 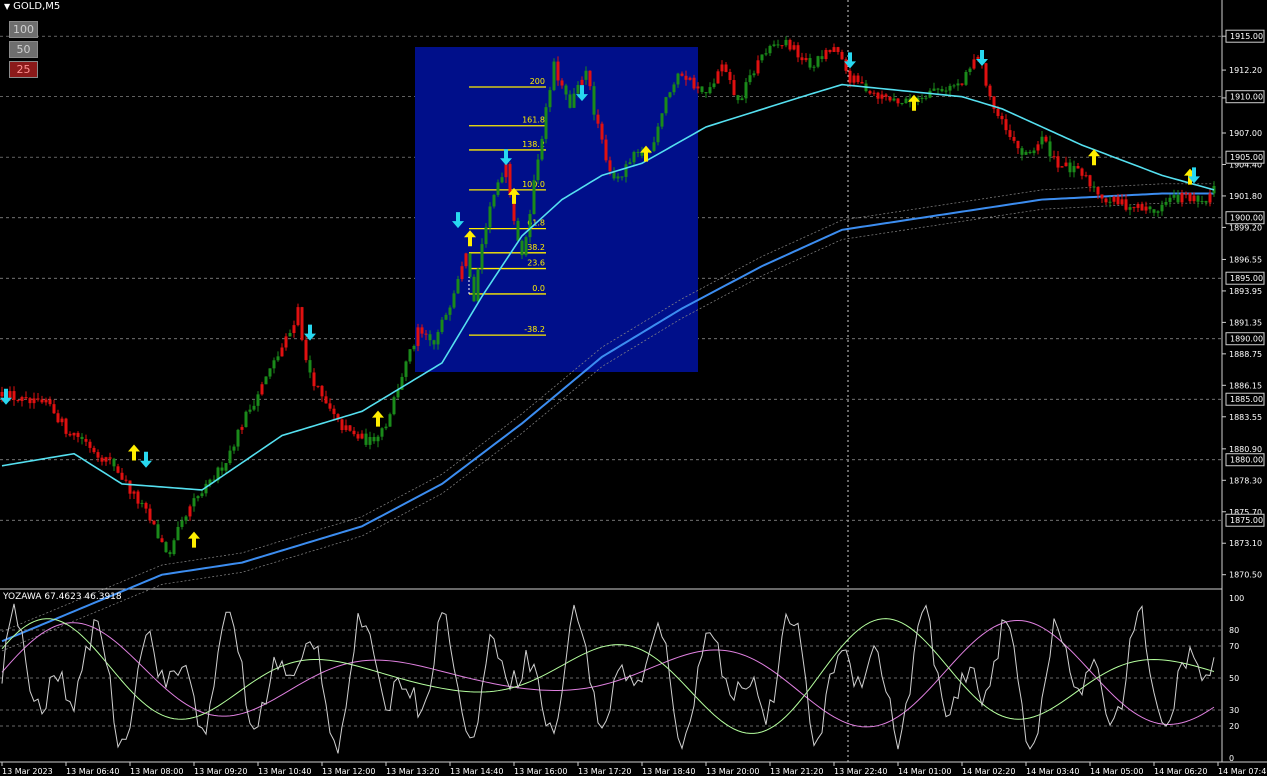 I want to click on fib-level-label: 161.8, so click(x=533, y=120).